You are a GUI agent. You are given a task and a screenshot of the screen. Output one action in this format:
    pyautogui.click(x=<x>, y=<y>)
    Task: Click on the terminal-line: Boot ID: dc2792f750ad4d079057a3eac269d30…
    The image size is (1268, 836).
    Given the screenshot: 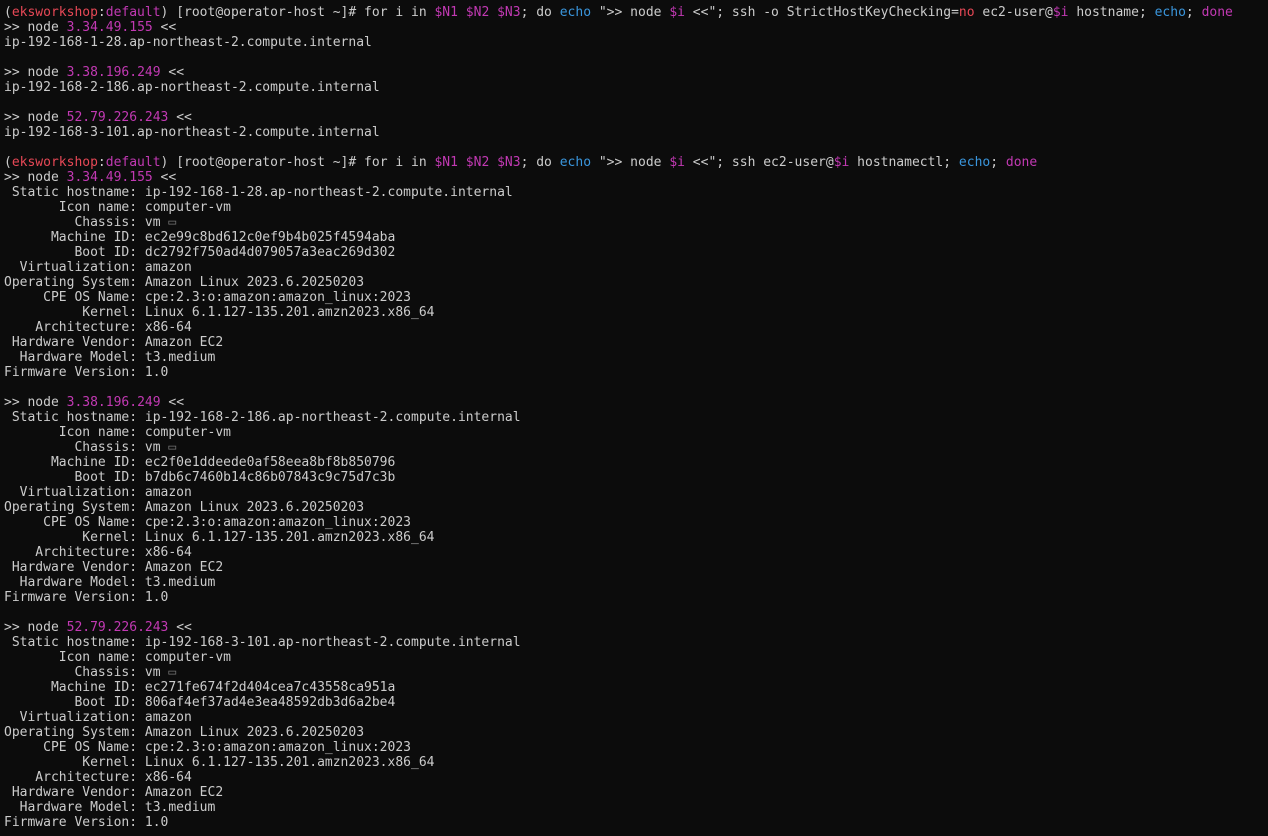 What is the action you would take?
    pyautogui.click(x=618, y=252)
    